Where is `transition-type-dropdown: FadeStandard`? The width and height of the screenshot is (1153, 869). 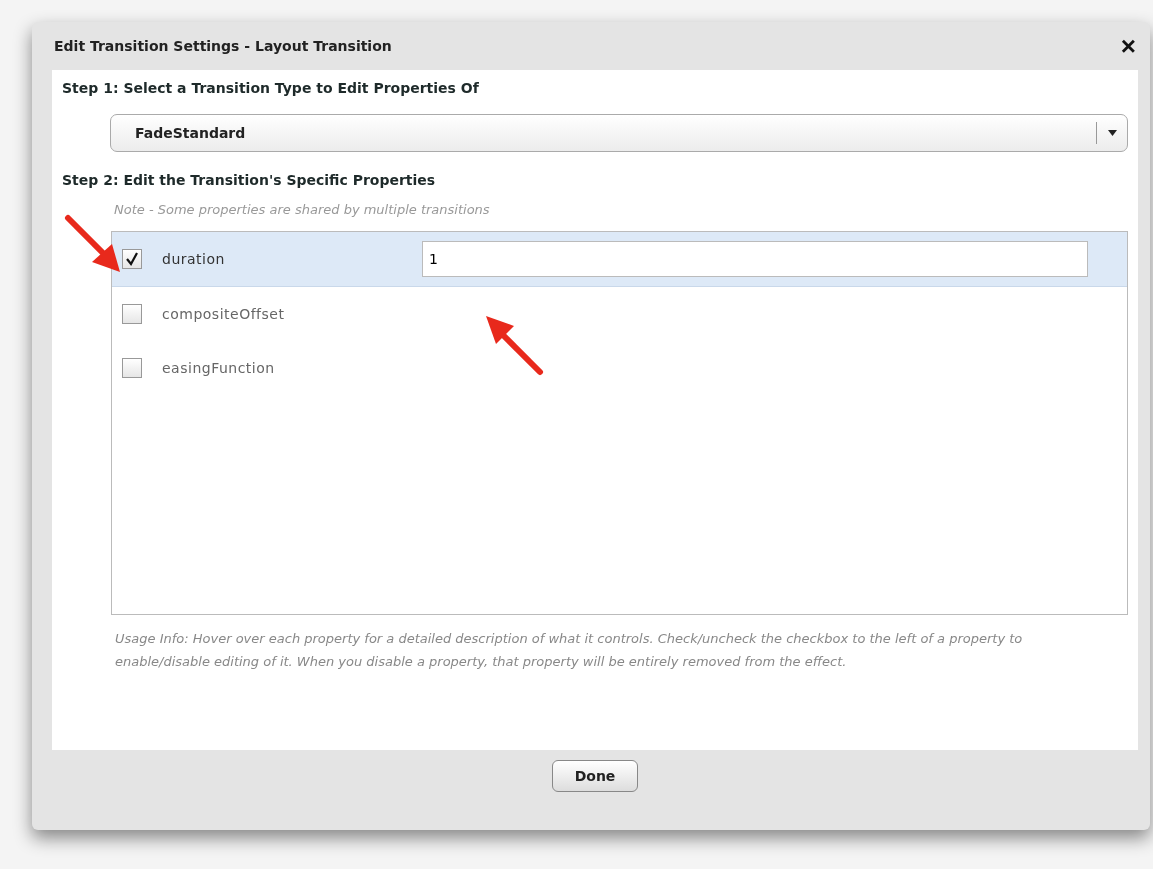 transition-type-dropdown: FadeStandard is located at coordinates (619, 133).